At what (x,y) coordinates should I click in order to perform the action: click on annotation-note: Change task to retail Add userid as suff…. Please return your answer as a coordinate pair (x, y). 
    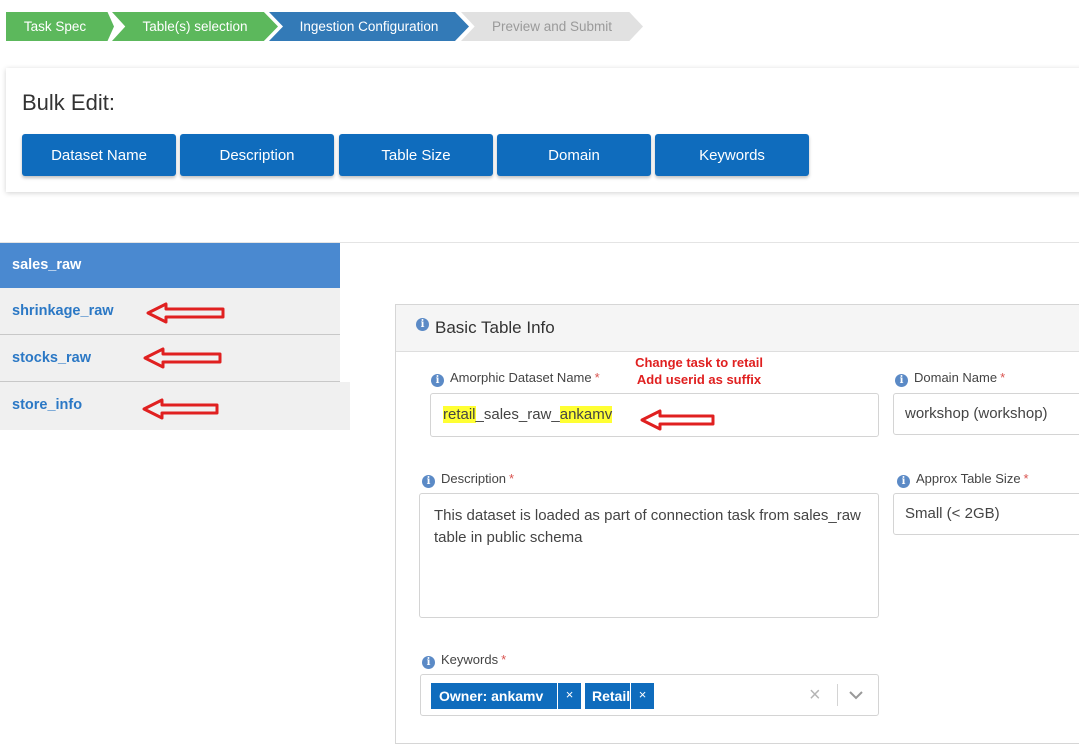
    Looking at the image, I should click on (699, 371).